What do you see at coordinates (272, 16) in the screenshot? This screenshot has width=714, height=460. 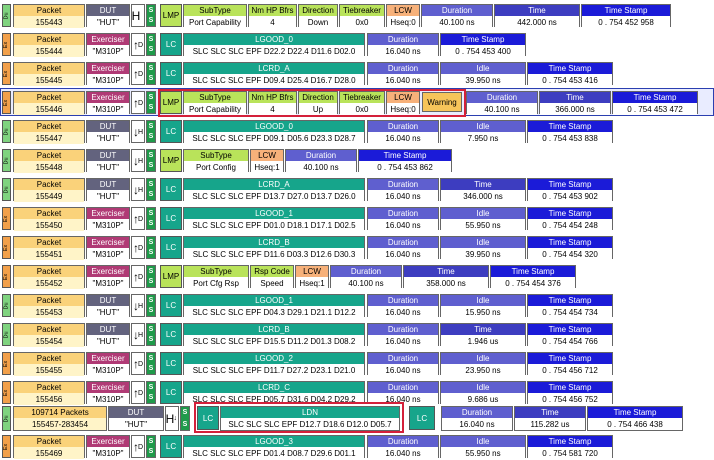 I see `nmhp-field: Nm HP Bfrs 4` at bounding box center [272, 16].